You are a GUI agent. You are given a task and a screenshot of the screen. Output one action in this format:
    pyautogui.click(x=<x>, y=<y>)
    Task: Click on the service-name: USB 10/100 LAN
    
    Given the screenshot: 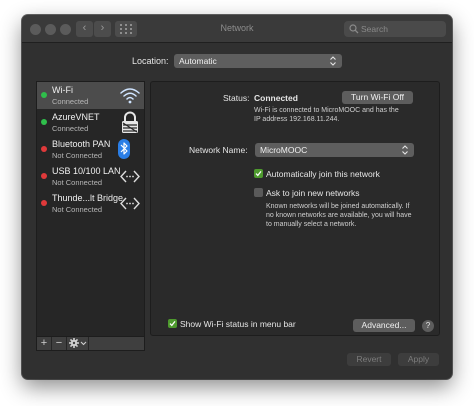 What is the action you would take?
    pyautogui.click(x=86, y=171)
    